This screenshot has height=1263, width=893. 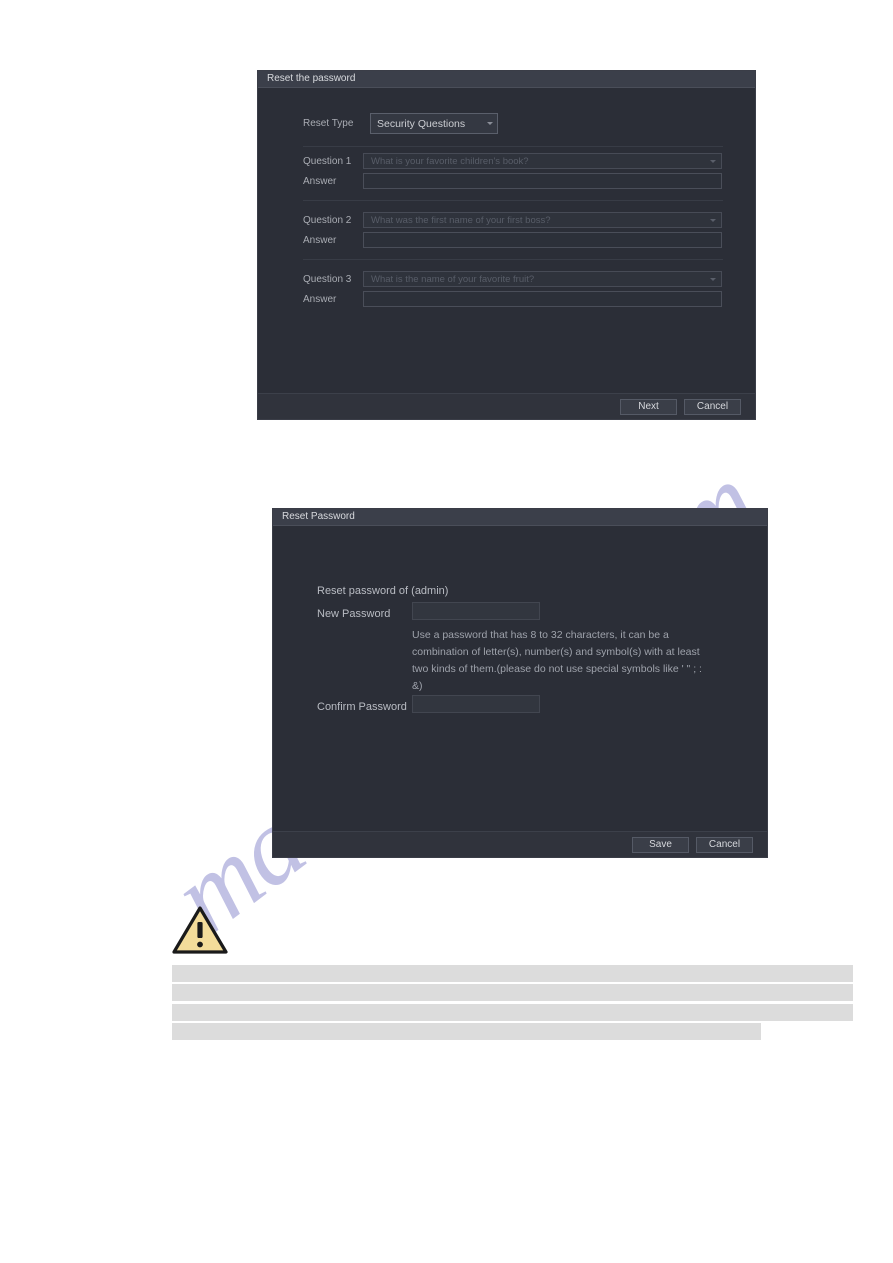 What do you see at coordinates (520, 517) in the screenshot?
I see `dialog-titlebar: Reset Password` at bounding box center [520, 517].